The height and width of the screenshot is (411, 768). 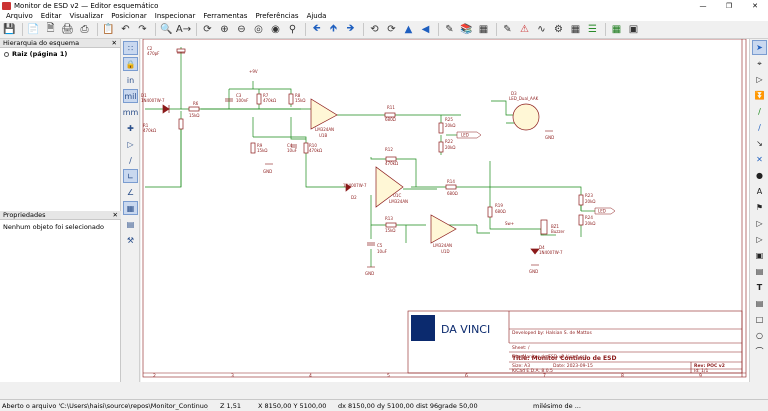 I want to click on textbox-icon: ▤, so click(x=759, y=303).